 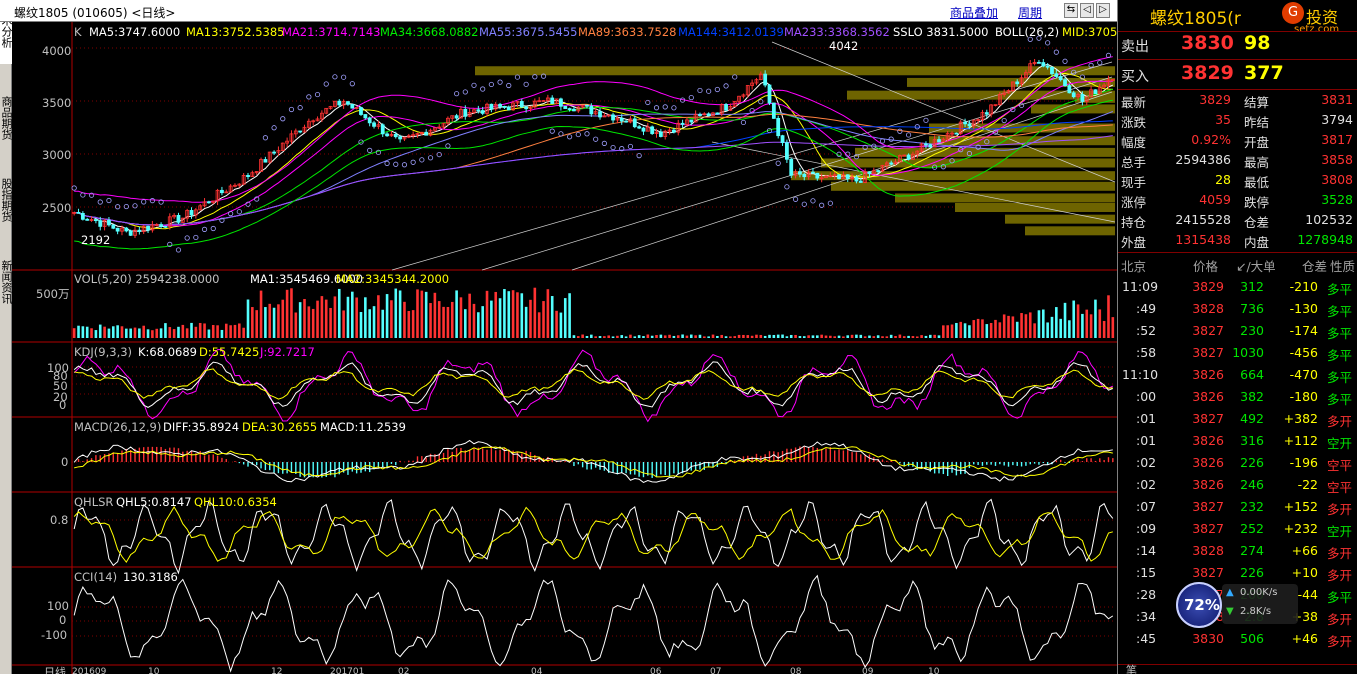 I want to click on tick-row: :52 3827 230 -174 多平, so click(x=1237, y=331).